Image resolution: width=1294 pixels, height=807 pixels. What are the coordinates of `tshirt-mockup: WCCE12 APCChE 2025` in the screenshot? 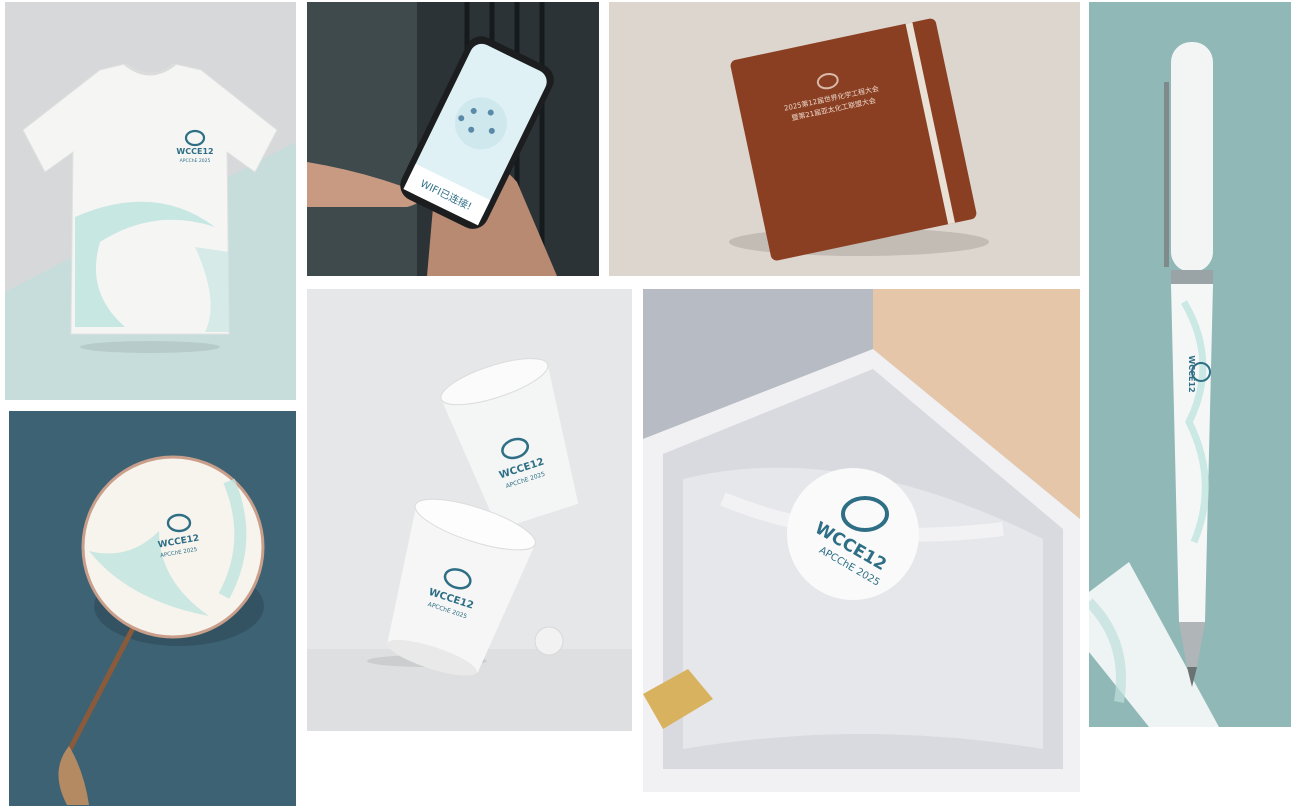 It's located at (150, 201).